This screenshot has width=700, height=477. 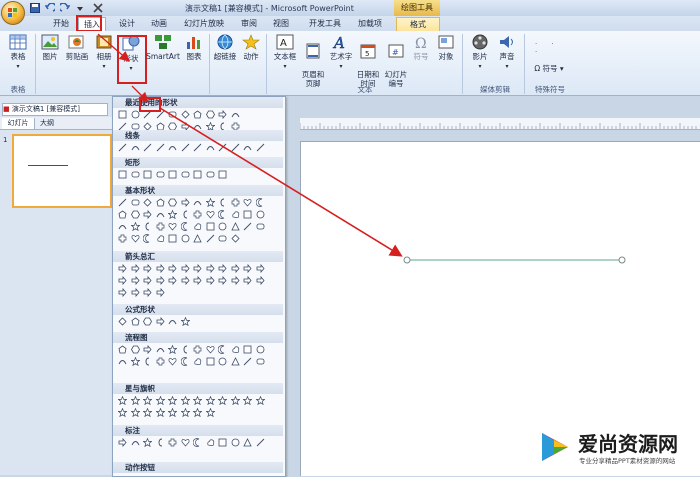 What do you see at coordinates (627, 461) in the screenshot?
I see `watermark-subtitle: 专业分享精品PPT素材资源的网站` at bounding box center [627, 461].